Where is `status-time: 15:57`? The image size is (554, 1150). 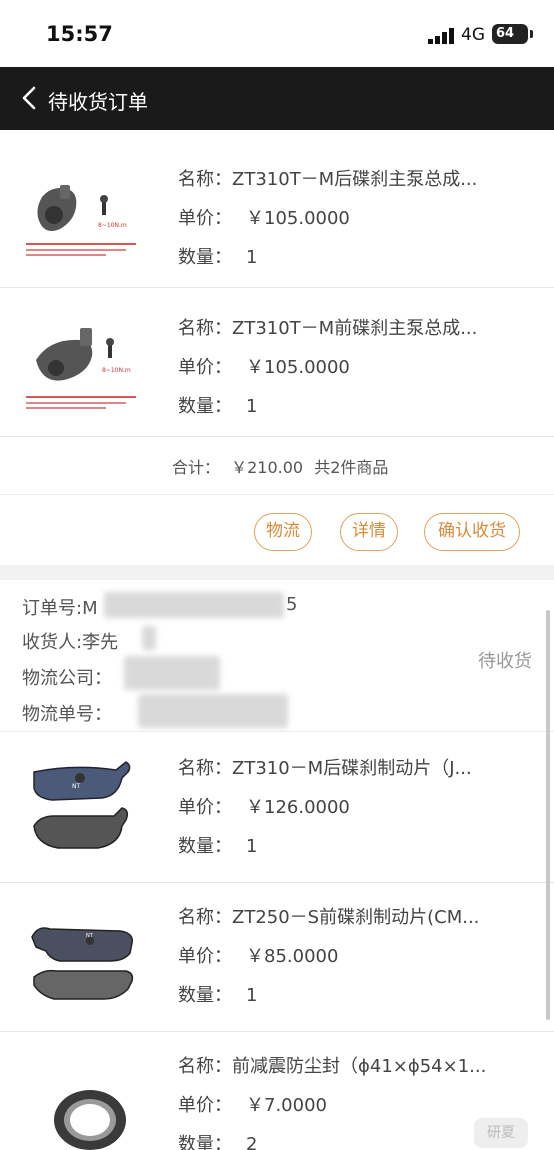
status-time: 15:57 is located at coordinates (79, 34).